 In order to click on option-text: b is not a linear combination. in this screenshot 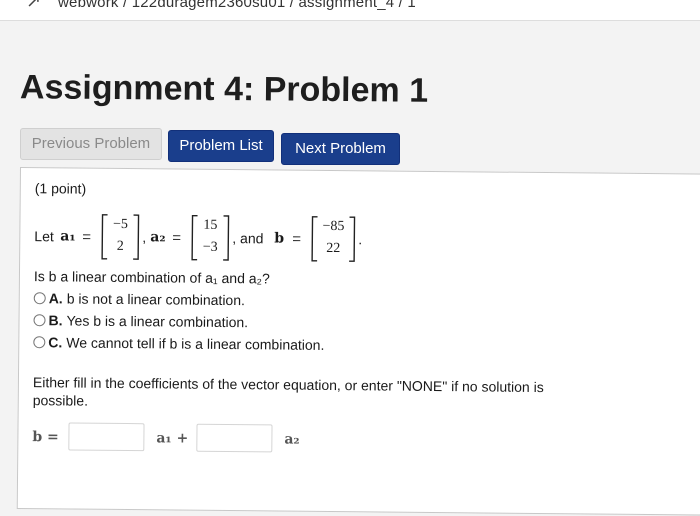, I will do `click(156, 299)`.